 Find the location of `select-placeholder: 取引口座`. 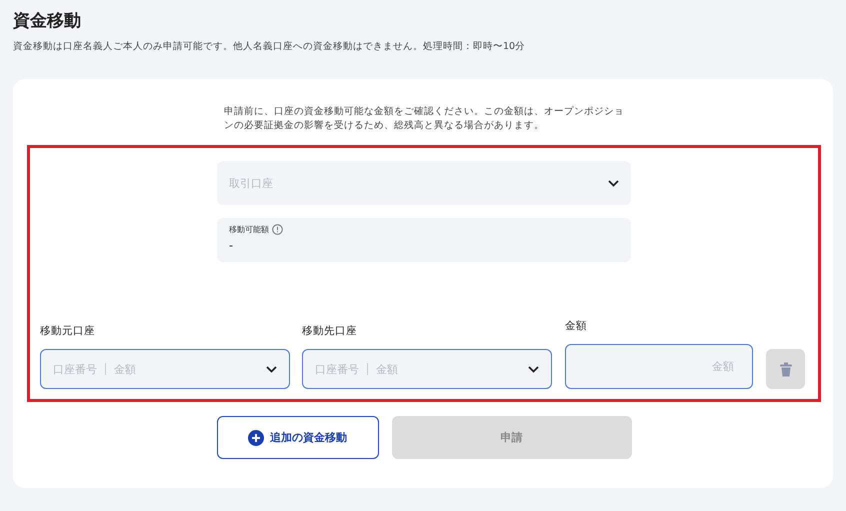

select-placeholder: 取引口座 is located at coordinates (251, 183).